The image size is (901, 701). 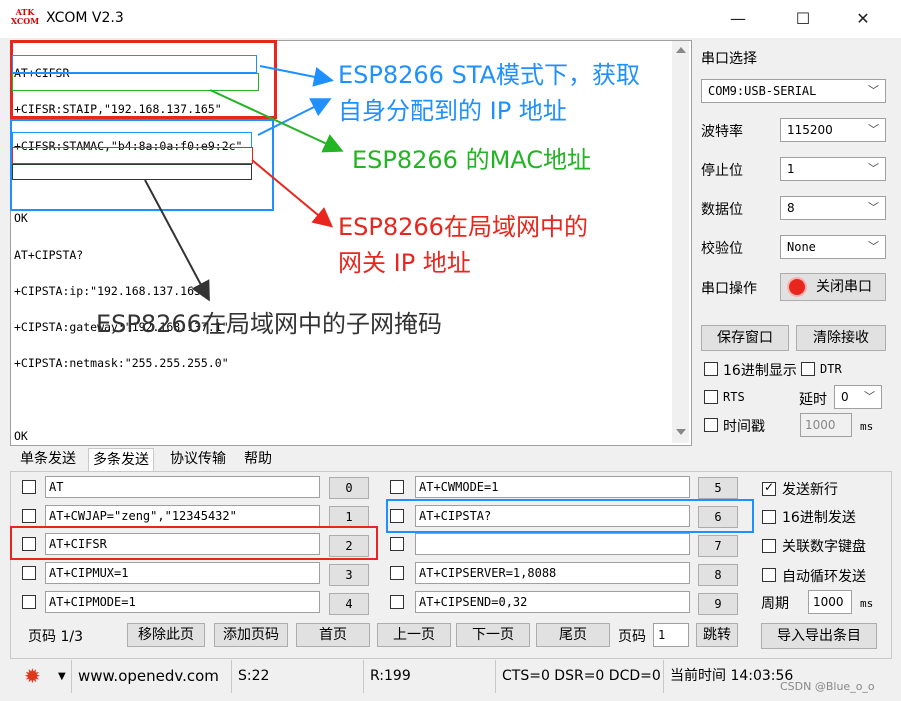 What do you see at coordinates (182, 516) in the screenshot?
I see `send-row-input: AT+CWJAP="zeng","12345432"` at bounding box center [182, 516].